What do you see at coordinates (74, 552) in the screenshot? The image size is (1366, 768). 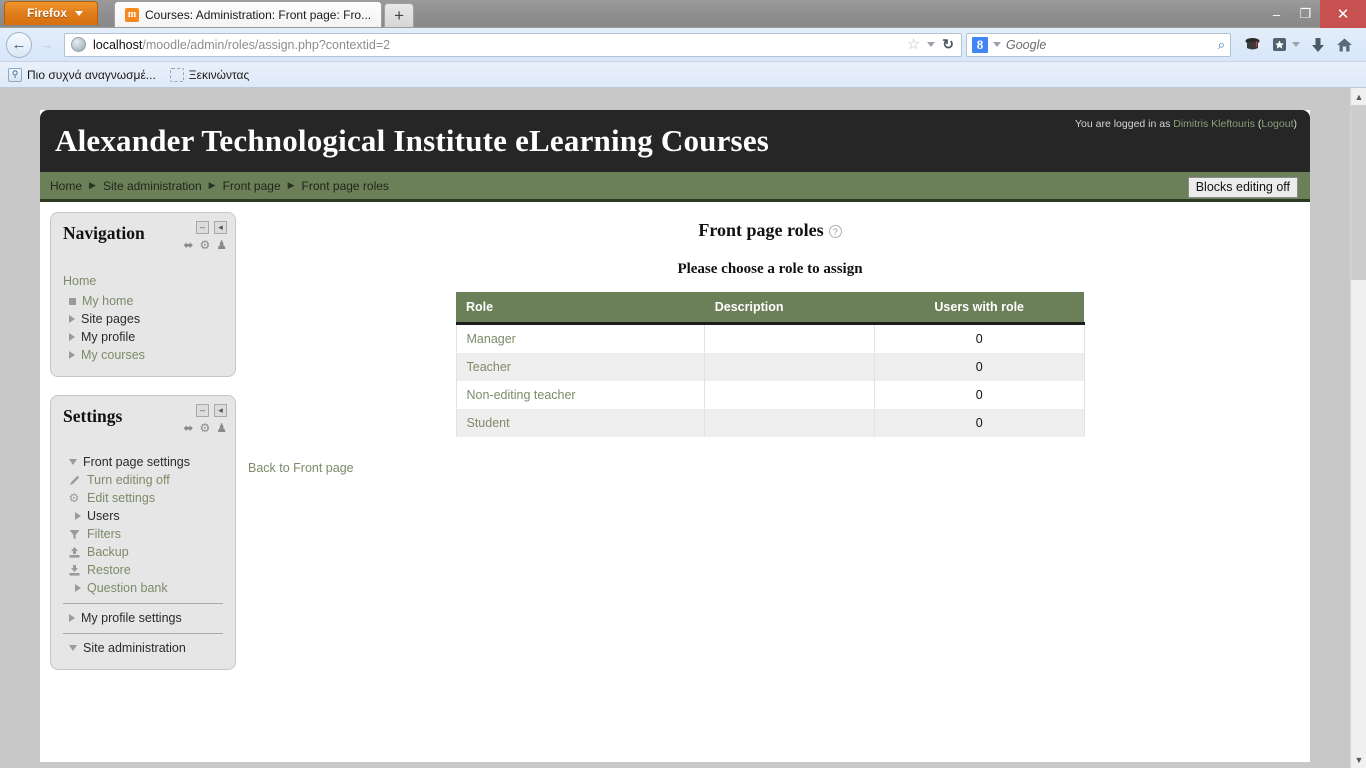 I see `backup-upload-icon` at bounding box center [74, 552].